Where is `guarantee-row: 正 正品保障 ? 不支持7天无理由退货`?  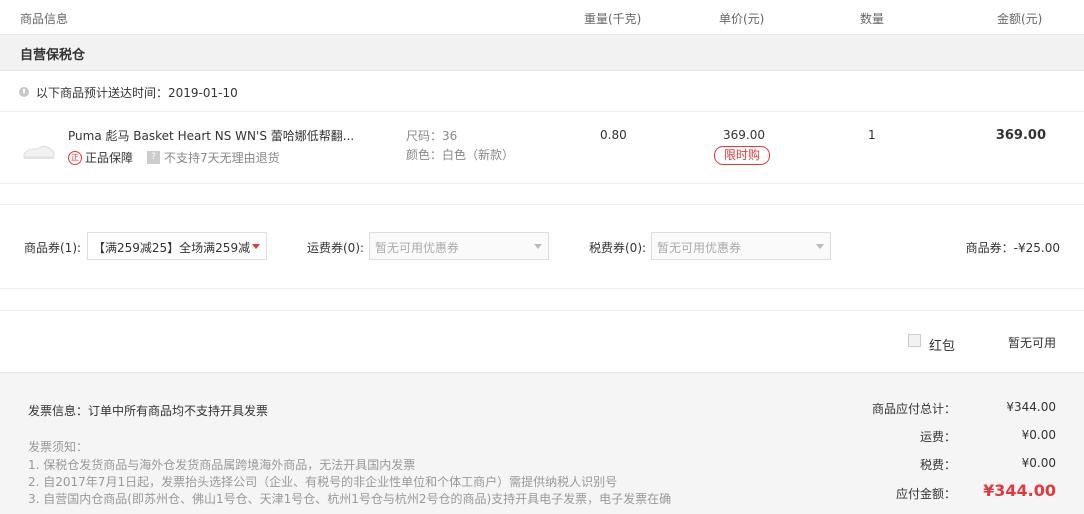
guarantee-row: 正 正品保障 ? 不支持7天无理由退货 is located at coordinates (174, 157).